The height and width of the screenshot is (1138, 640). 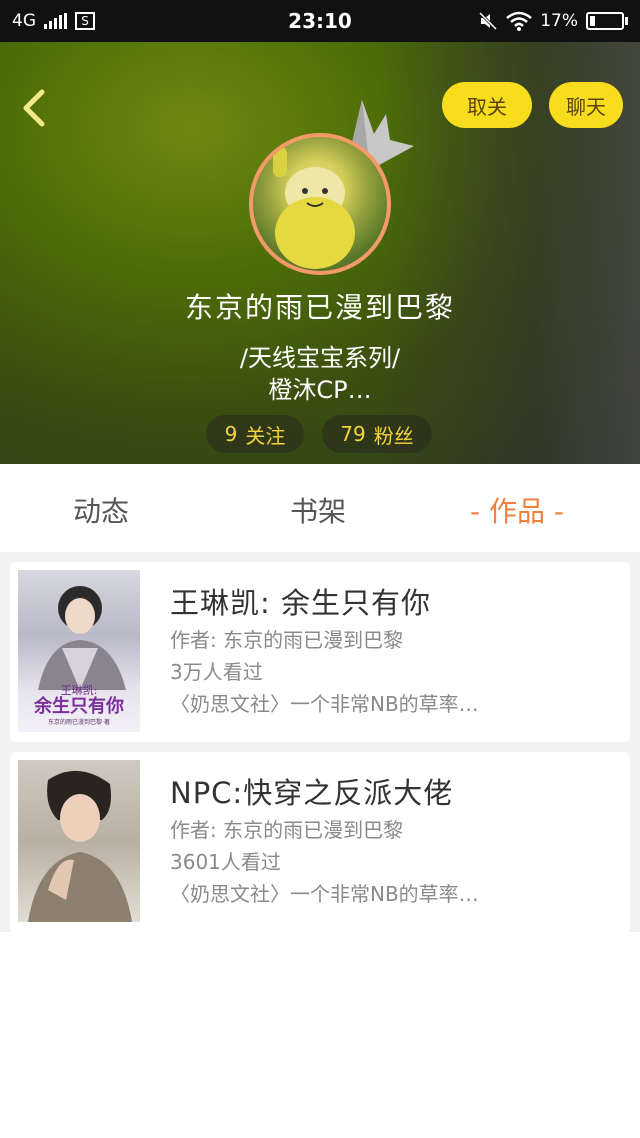 I want to click on svg-text: 东京的雨已漫到巴黎·著, so click(x=79, y=722).